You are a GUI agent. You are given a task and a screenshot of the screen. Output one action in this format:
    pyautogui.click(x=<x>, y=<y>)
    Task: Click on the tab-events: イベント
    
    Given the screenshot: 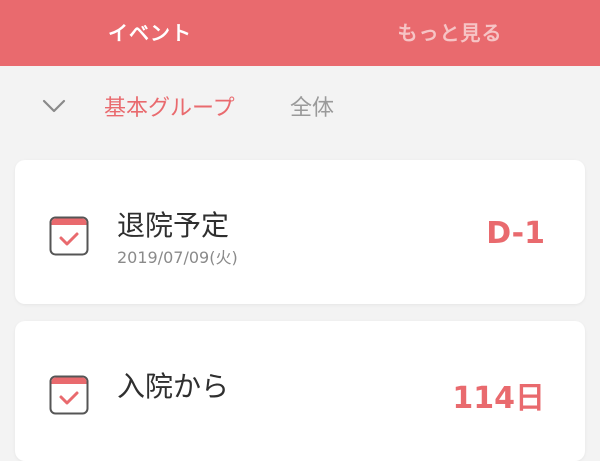 What is the action you would take?
    pyautogui.click(x=150, y=33)
    